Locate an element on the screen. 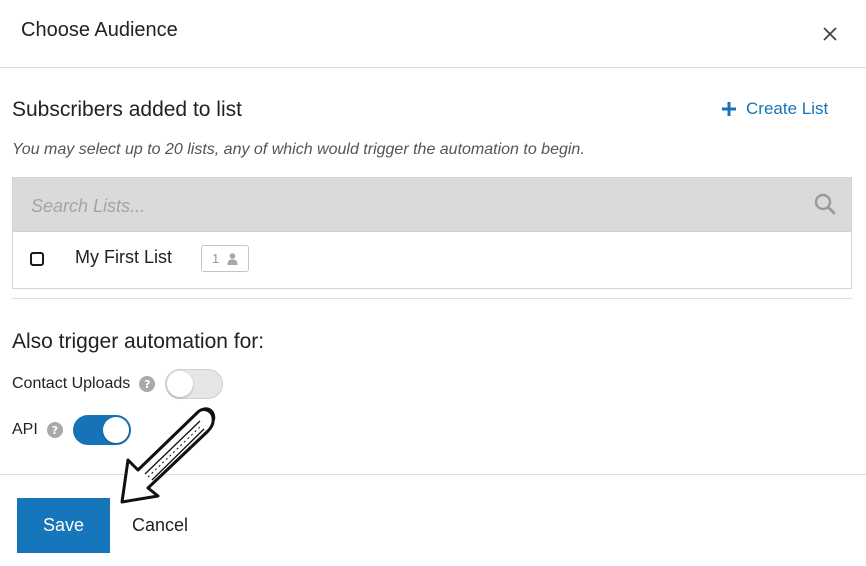 The image size is (866, 566). contact-uploads-toggle is located at coordinates (194, 384).